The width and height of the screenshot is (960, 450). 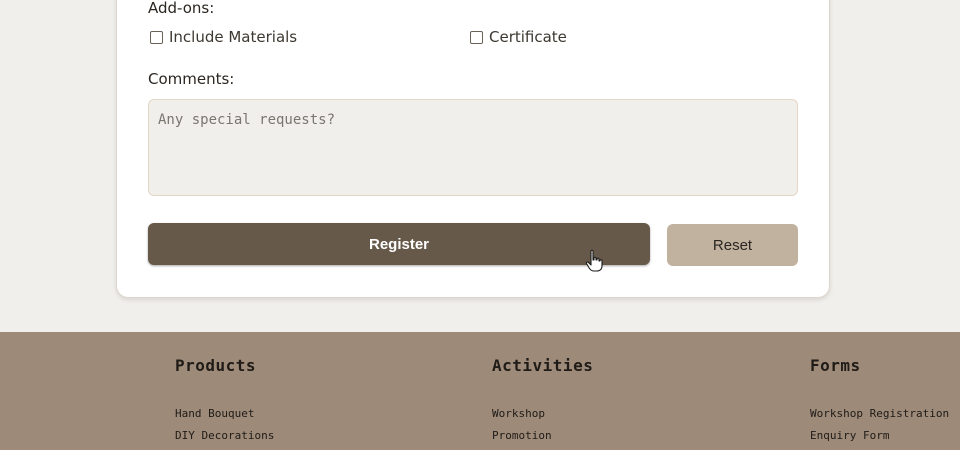 I want to click on register-button: Register, so click(x=399, y=244).